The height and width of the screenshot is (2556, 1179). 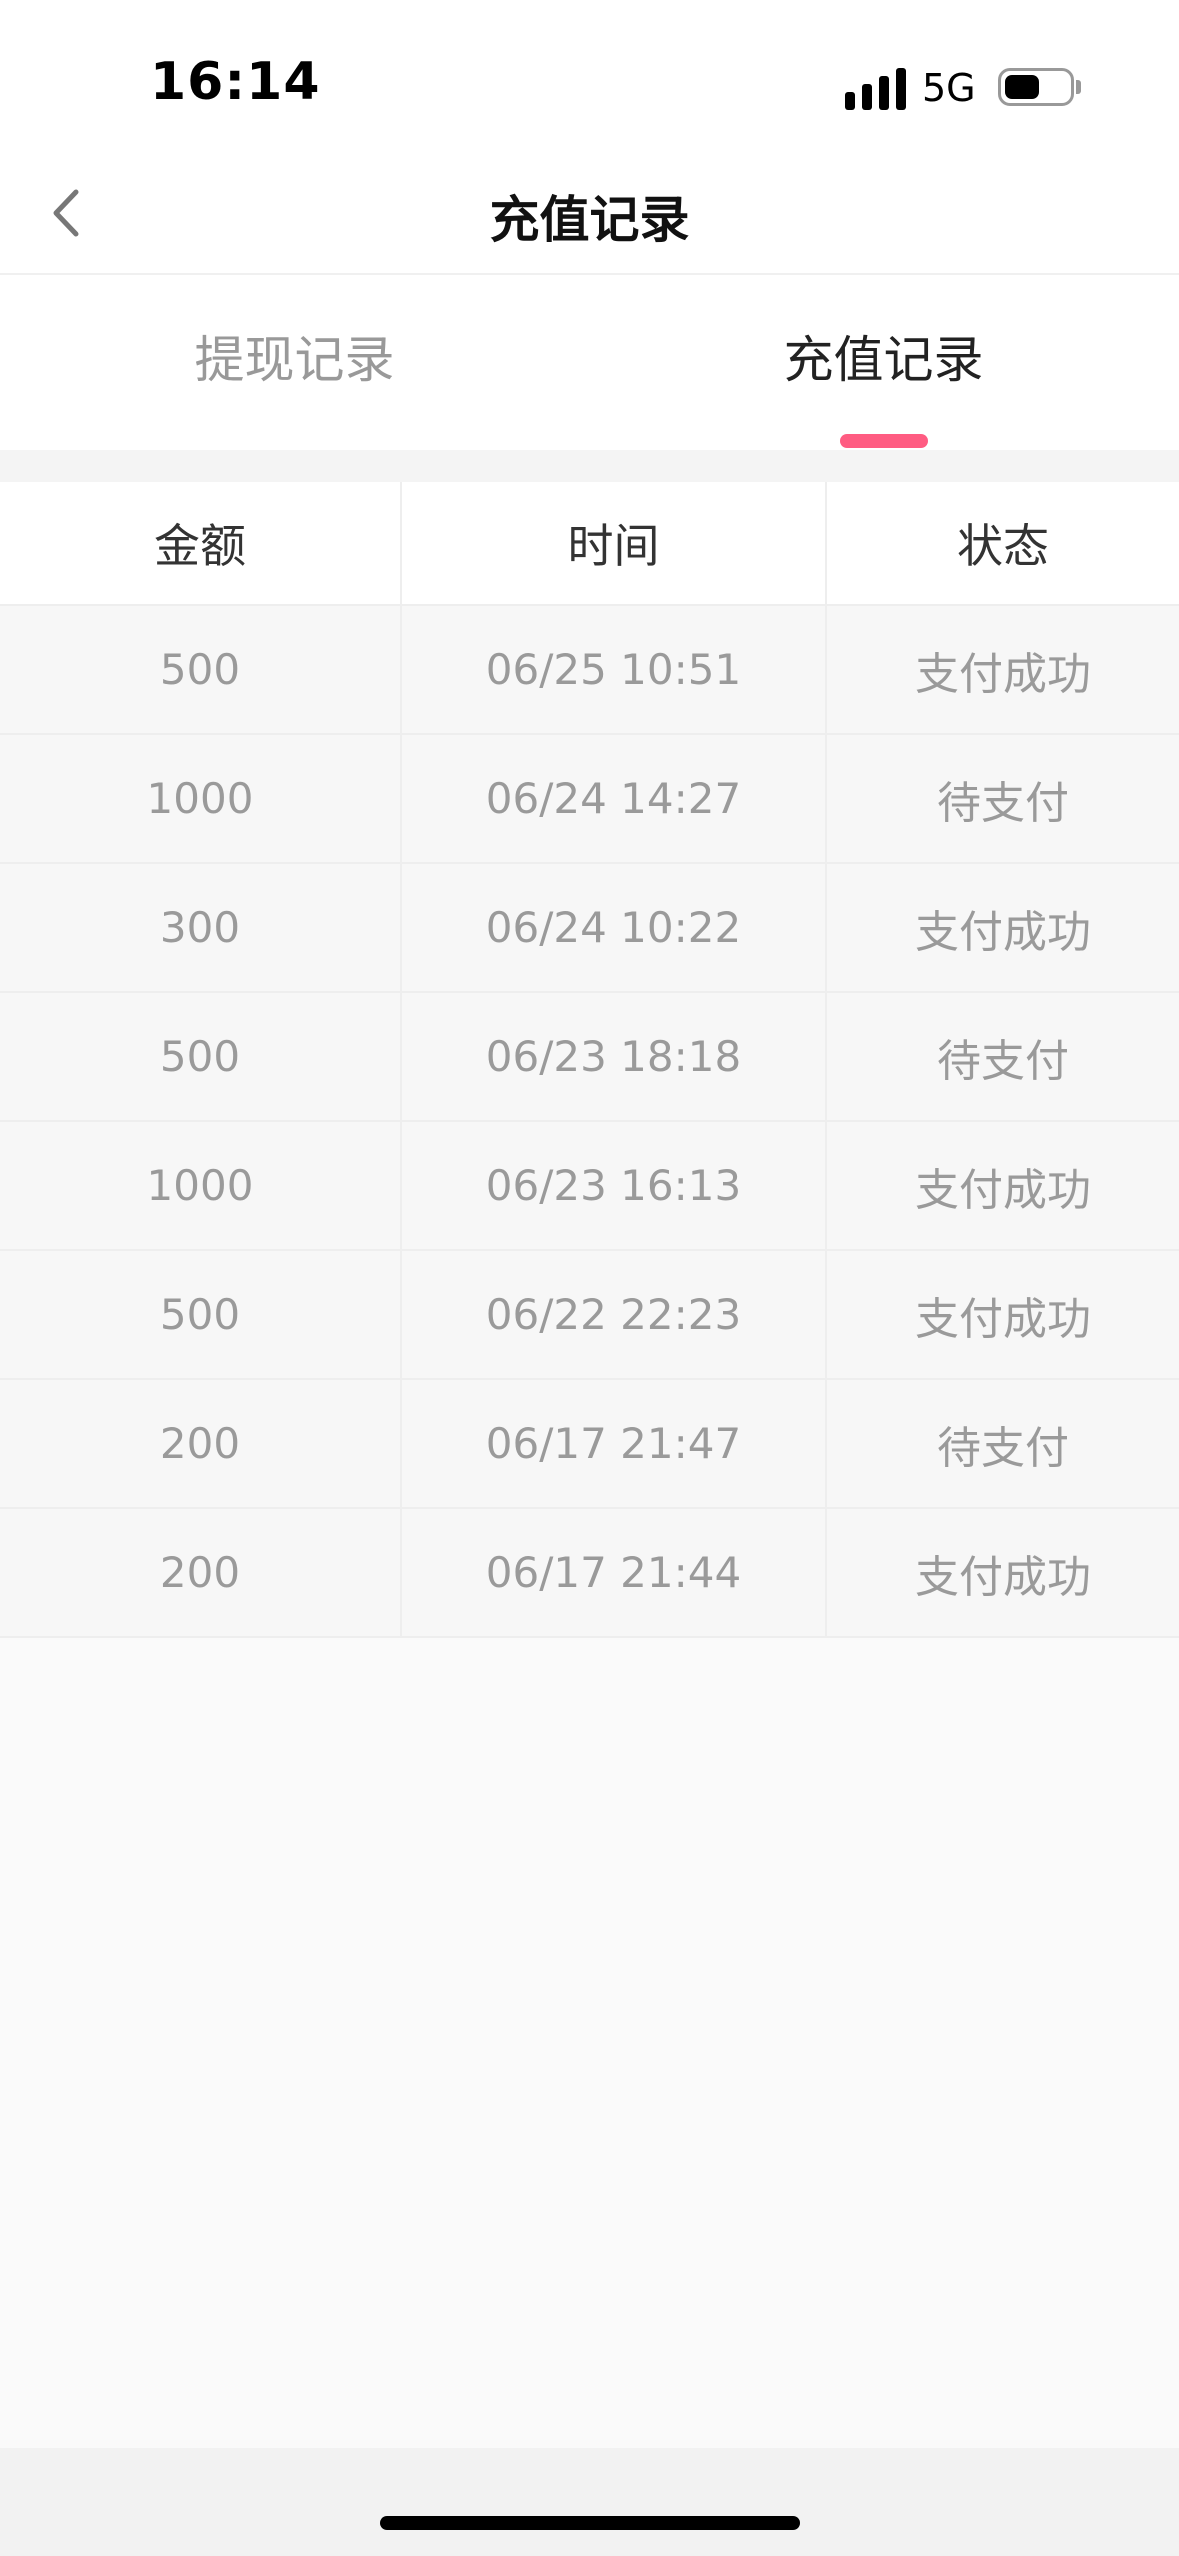 What do you see at coordinates (614, 1056) in the screenshot?
I see `time-cell: 06/23 18:18` at bounding box center [614, 1056].